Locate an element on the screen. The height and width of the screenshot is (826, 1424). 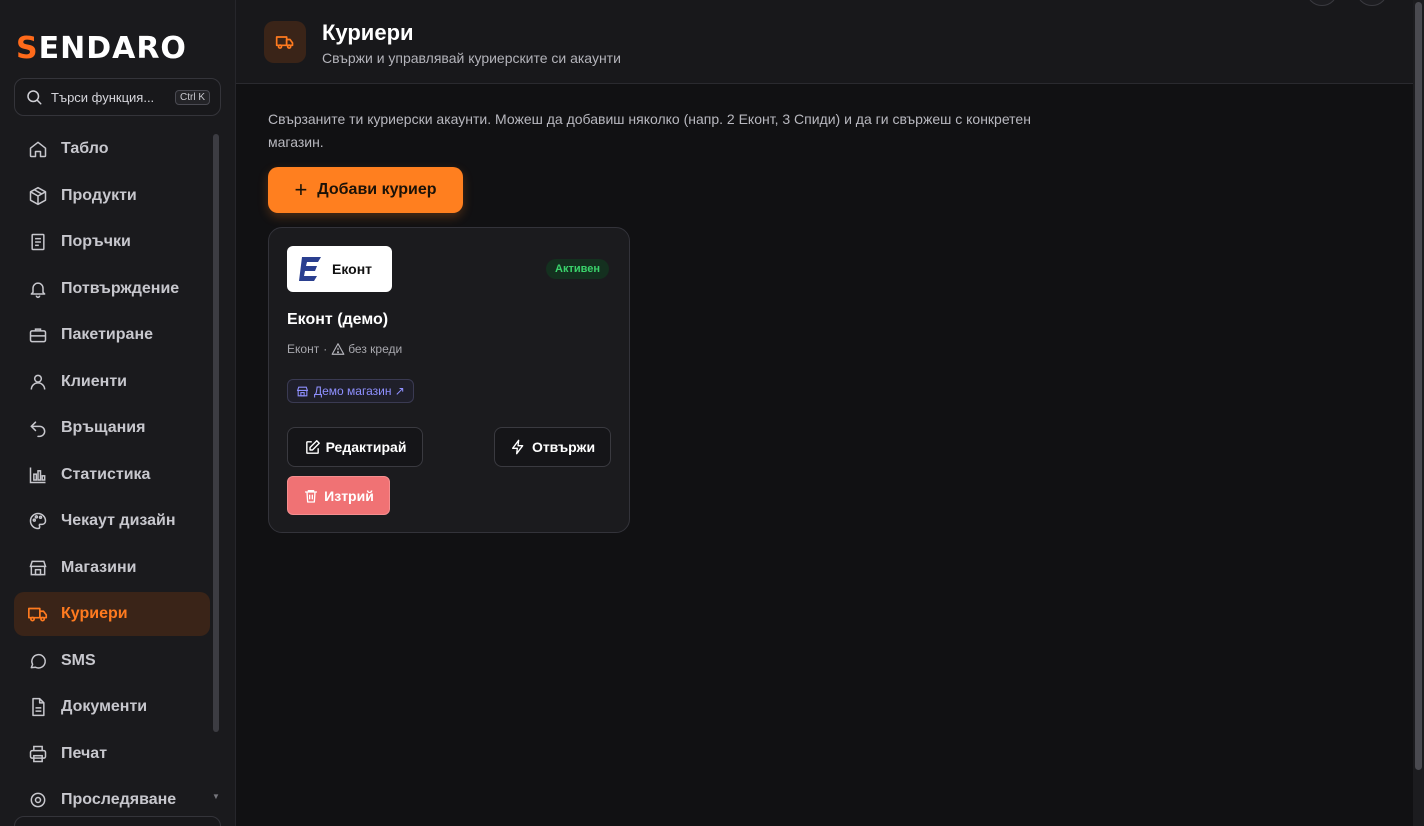
sidebar-item-documents: Документи is located at coordinates (112, 707).